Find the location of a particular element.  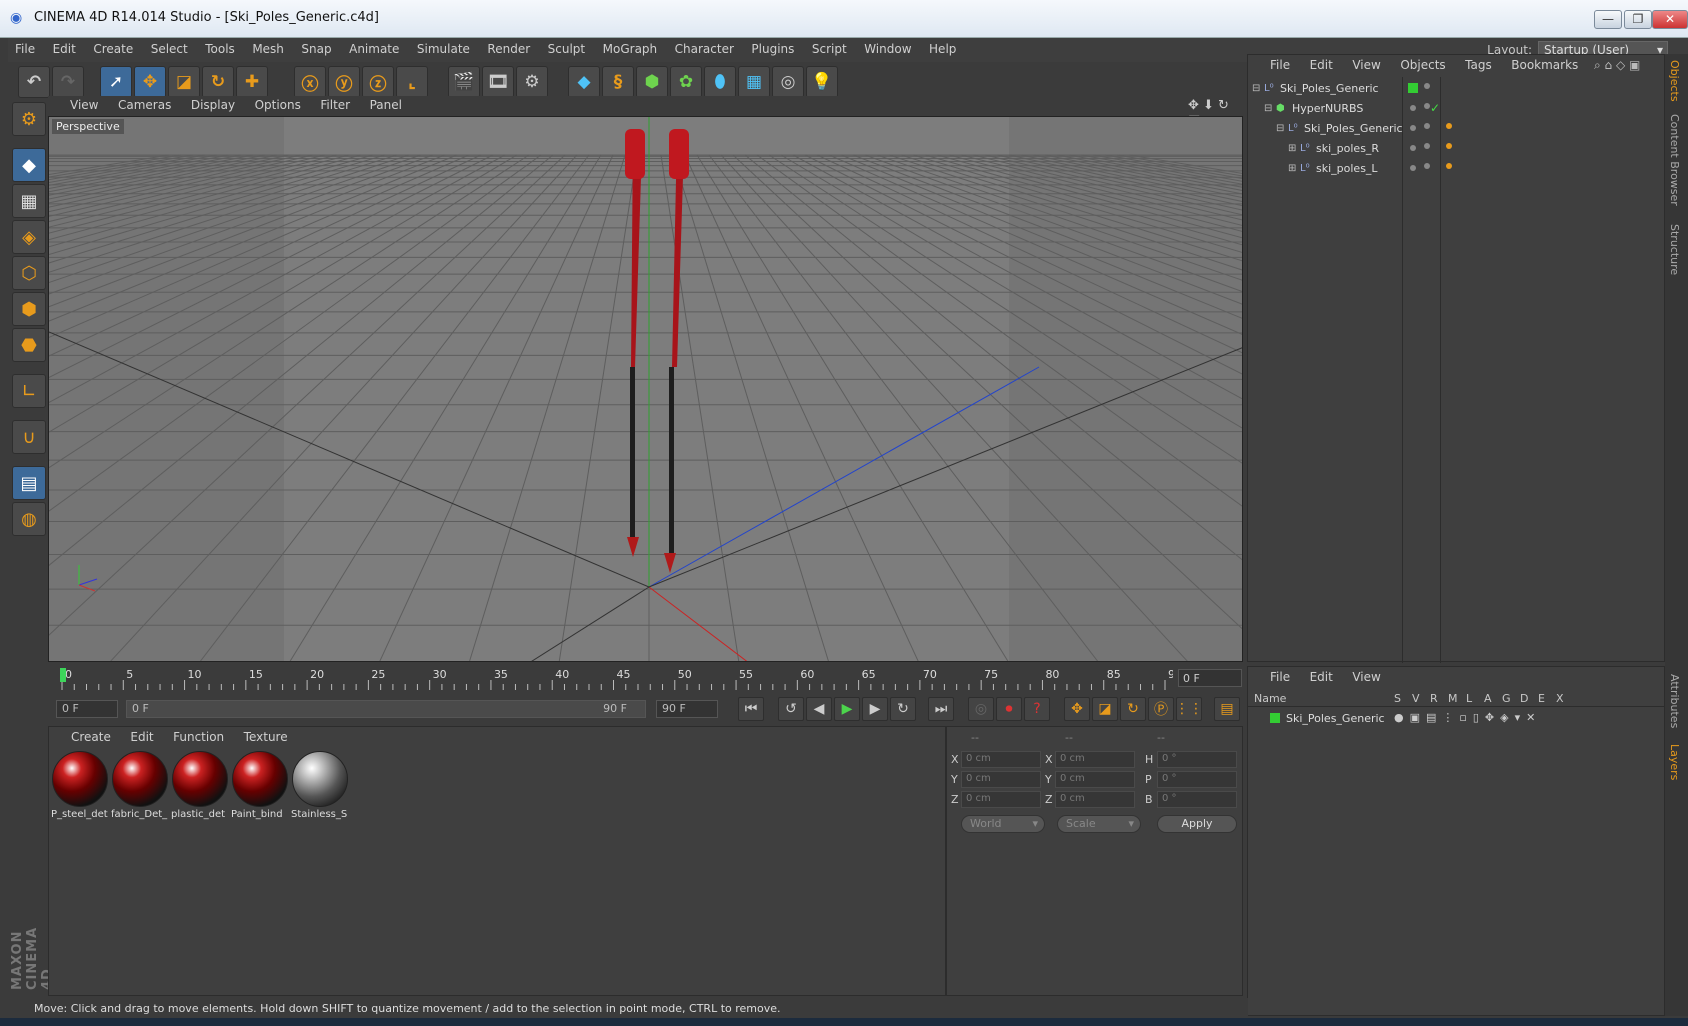

tab-layers: Layers is located at coordinates (1674, 762).